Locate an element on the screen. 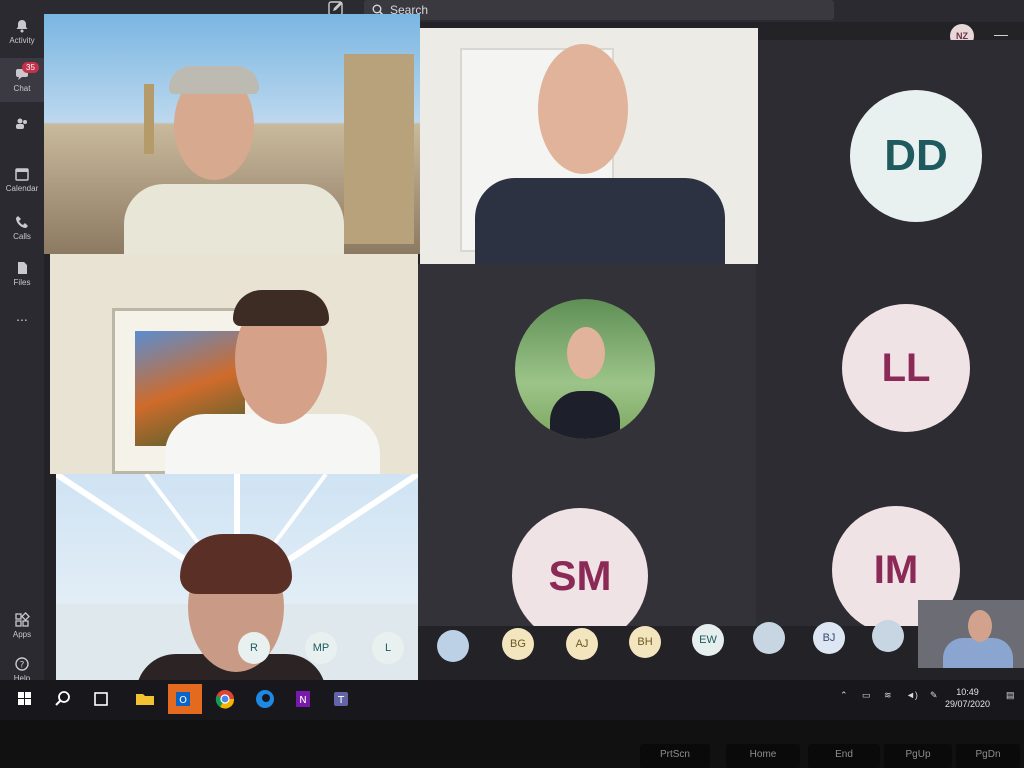 The image size is (1024, 768). teams-icon is located at coordinates (21, 123).